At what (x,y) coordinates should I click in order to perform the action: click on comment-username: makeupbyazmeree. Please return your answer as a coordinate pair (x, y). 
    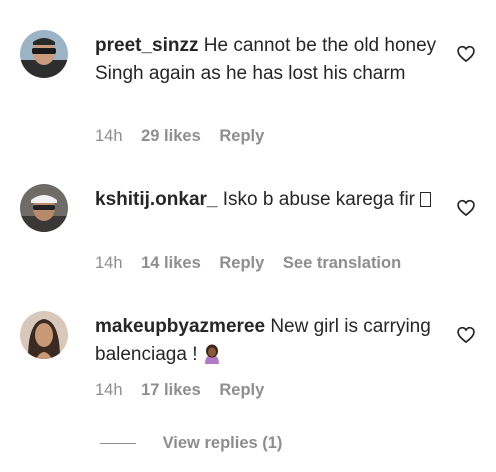
    Looking at the image, I should click on (180, 326).